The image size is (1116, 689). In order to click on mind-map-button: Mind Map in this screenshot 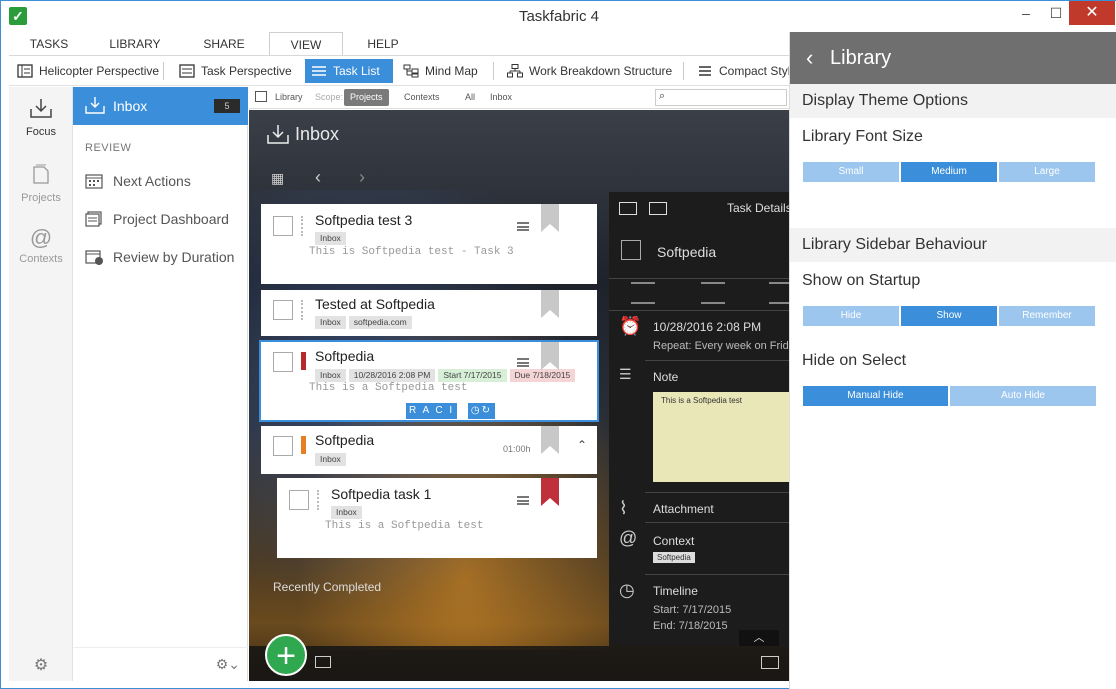, I will do `click(437, 71)`.